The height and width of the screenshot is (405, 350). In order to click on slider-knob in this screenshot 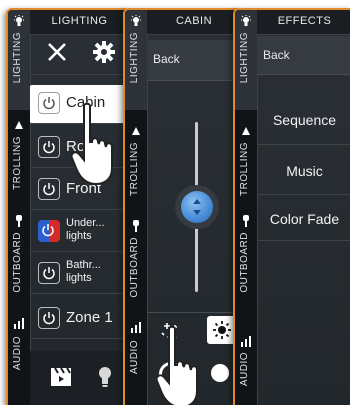, I will do `click(197, 207)`.